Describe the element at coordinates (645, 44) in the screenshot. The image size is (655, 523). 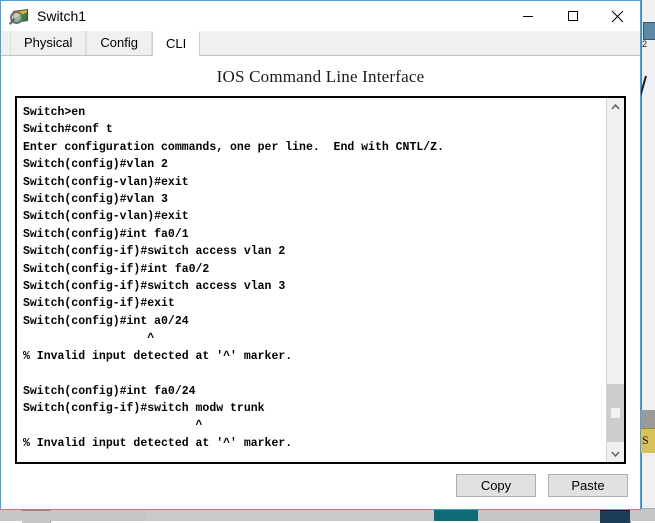
I see `workspace-device-label: 2` at that location.